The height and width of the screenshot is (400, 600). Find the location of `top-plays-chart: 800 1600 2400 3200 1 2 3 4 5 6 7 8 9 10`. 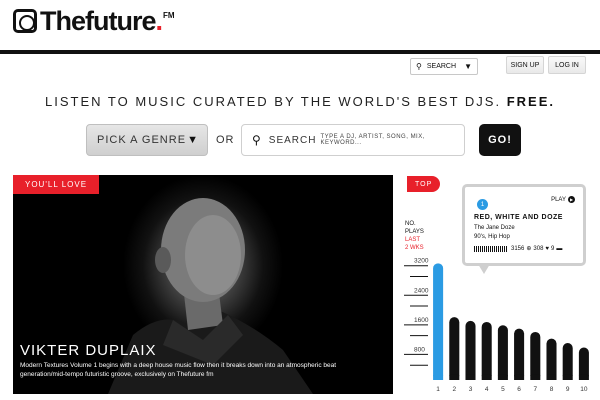

top-plays-chart: 800 1600 2400 3200 1 2 3 4 5 6 7 8 9 10 is located at coordinates (496, 325).